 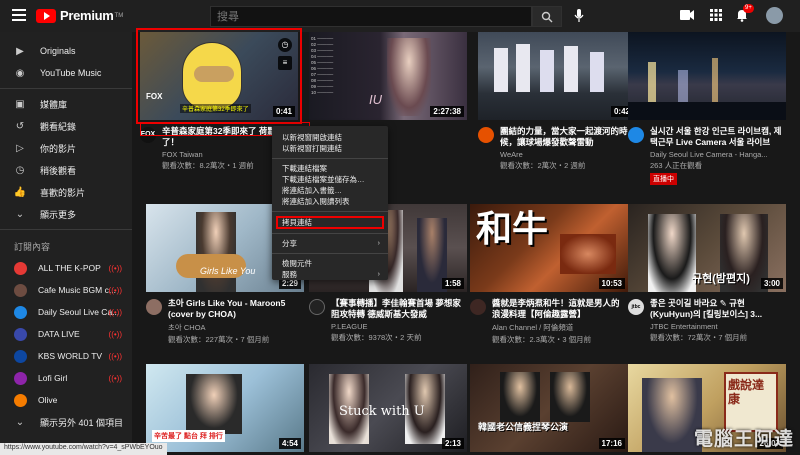 I want to click on video-title: 團結的力量，當大家一起渡河的時候，讓球場爆發歡聲雷動, so click(x=567, y=137).